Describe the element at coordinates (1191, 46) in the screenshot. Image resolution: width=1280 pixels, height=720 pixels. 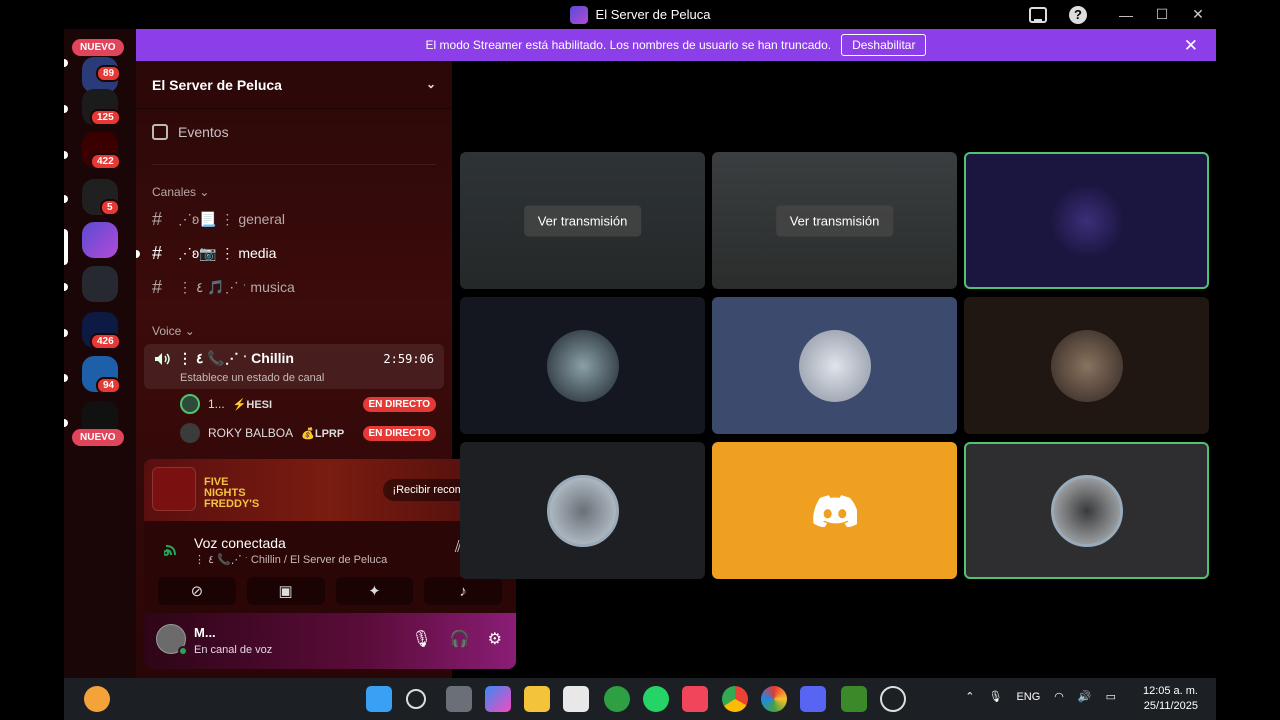
I see `close-banner-icon: ✕` at that location.